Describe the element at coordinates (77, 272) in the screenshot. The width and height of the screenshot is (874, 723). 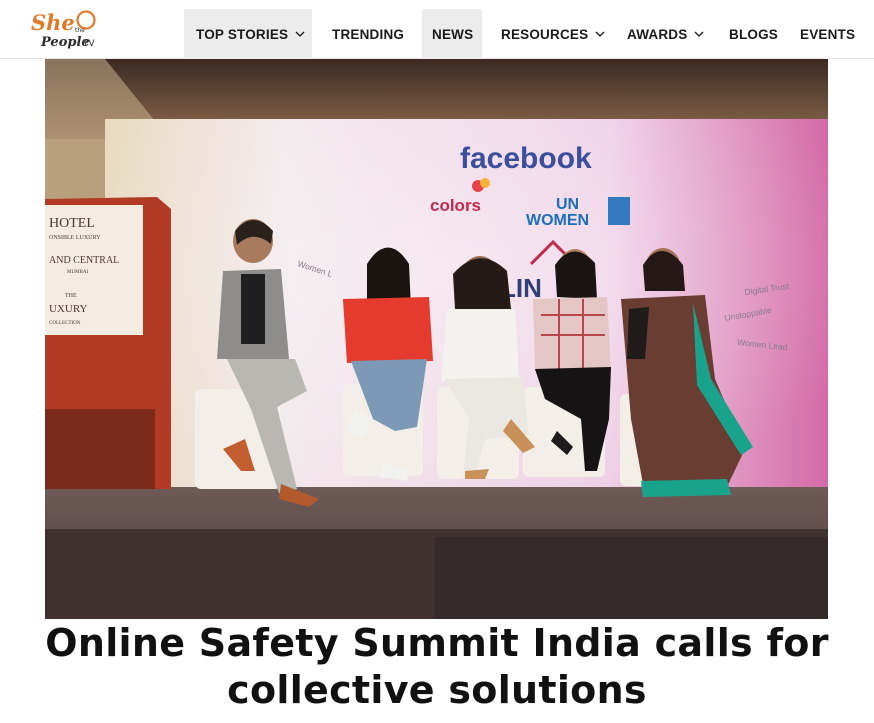
I see `podium-line-4: MUMBAI` at that location.